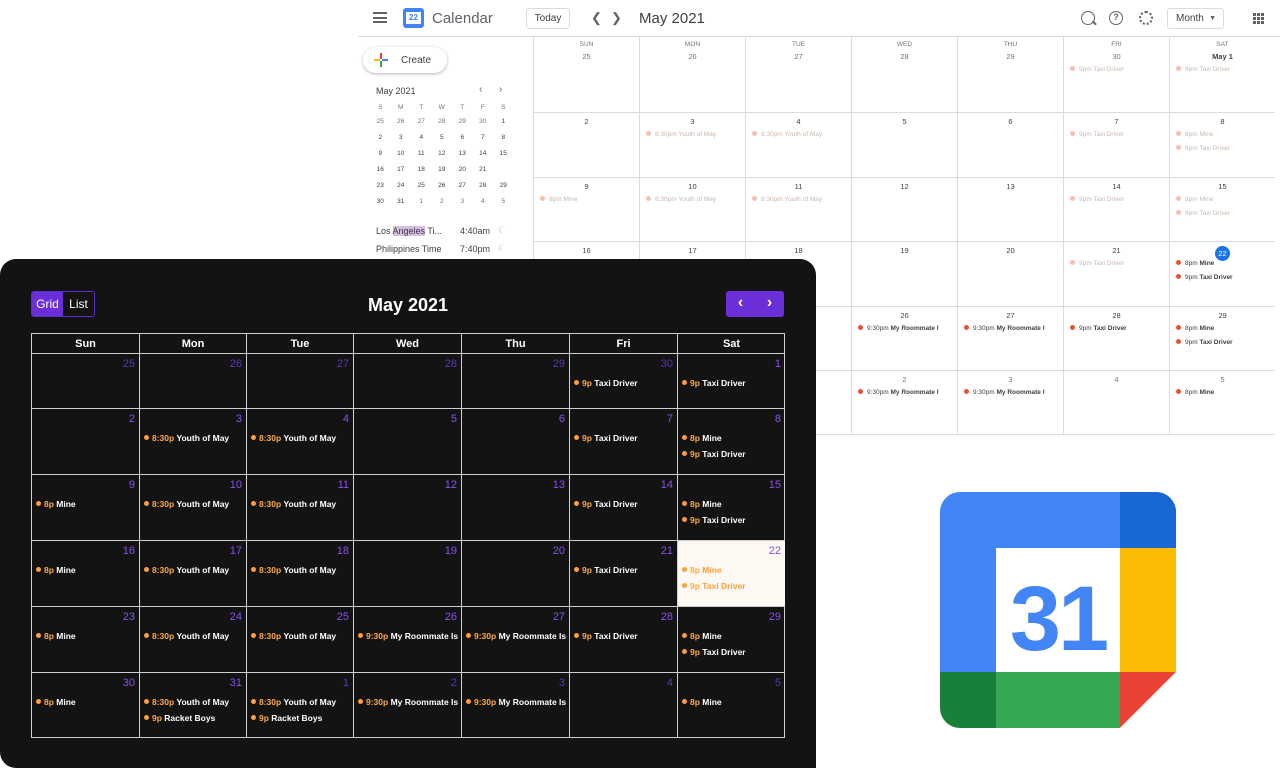  What do you see at coordinates (904, 121) in the screenshot?
I see `day-number: 5` at bounding box center [904, 121].